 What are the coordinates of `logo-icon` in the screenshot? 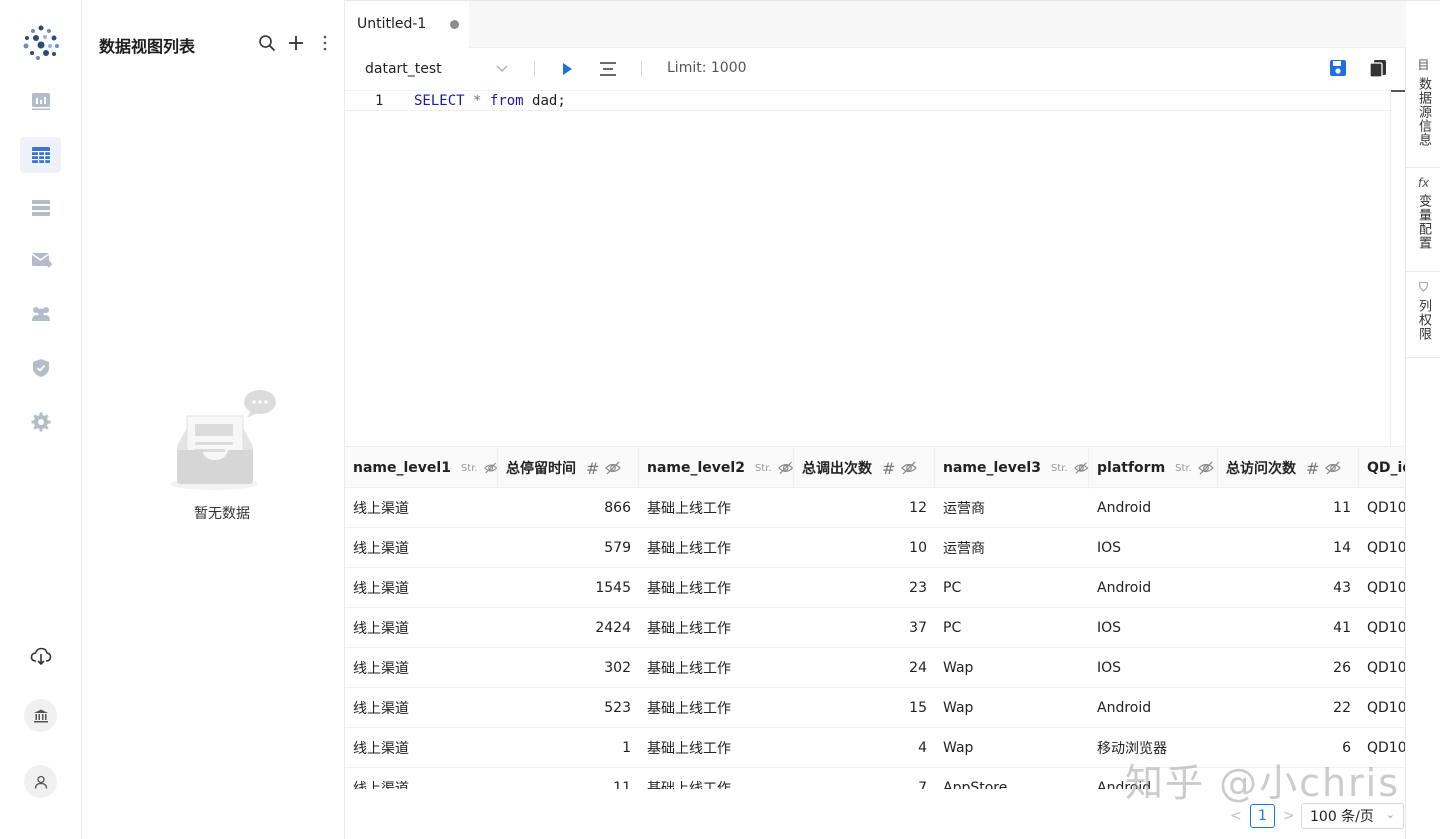 It's located at (41, 43).